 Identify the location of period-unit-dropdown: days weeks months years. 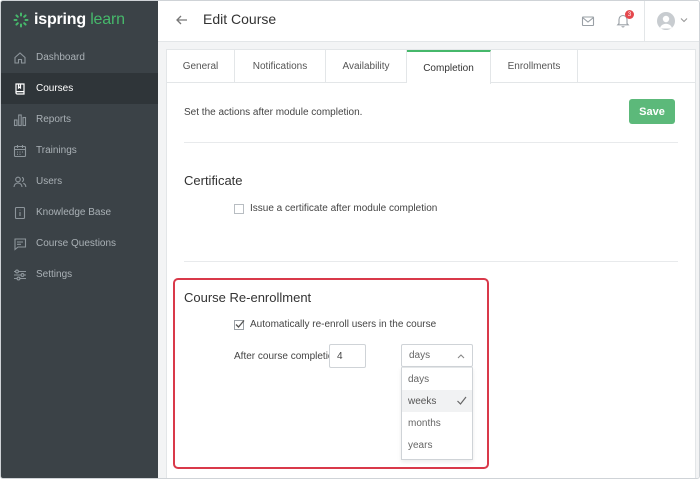
(437, 413).